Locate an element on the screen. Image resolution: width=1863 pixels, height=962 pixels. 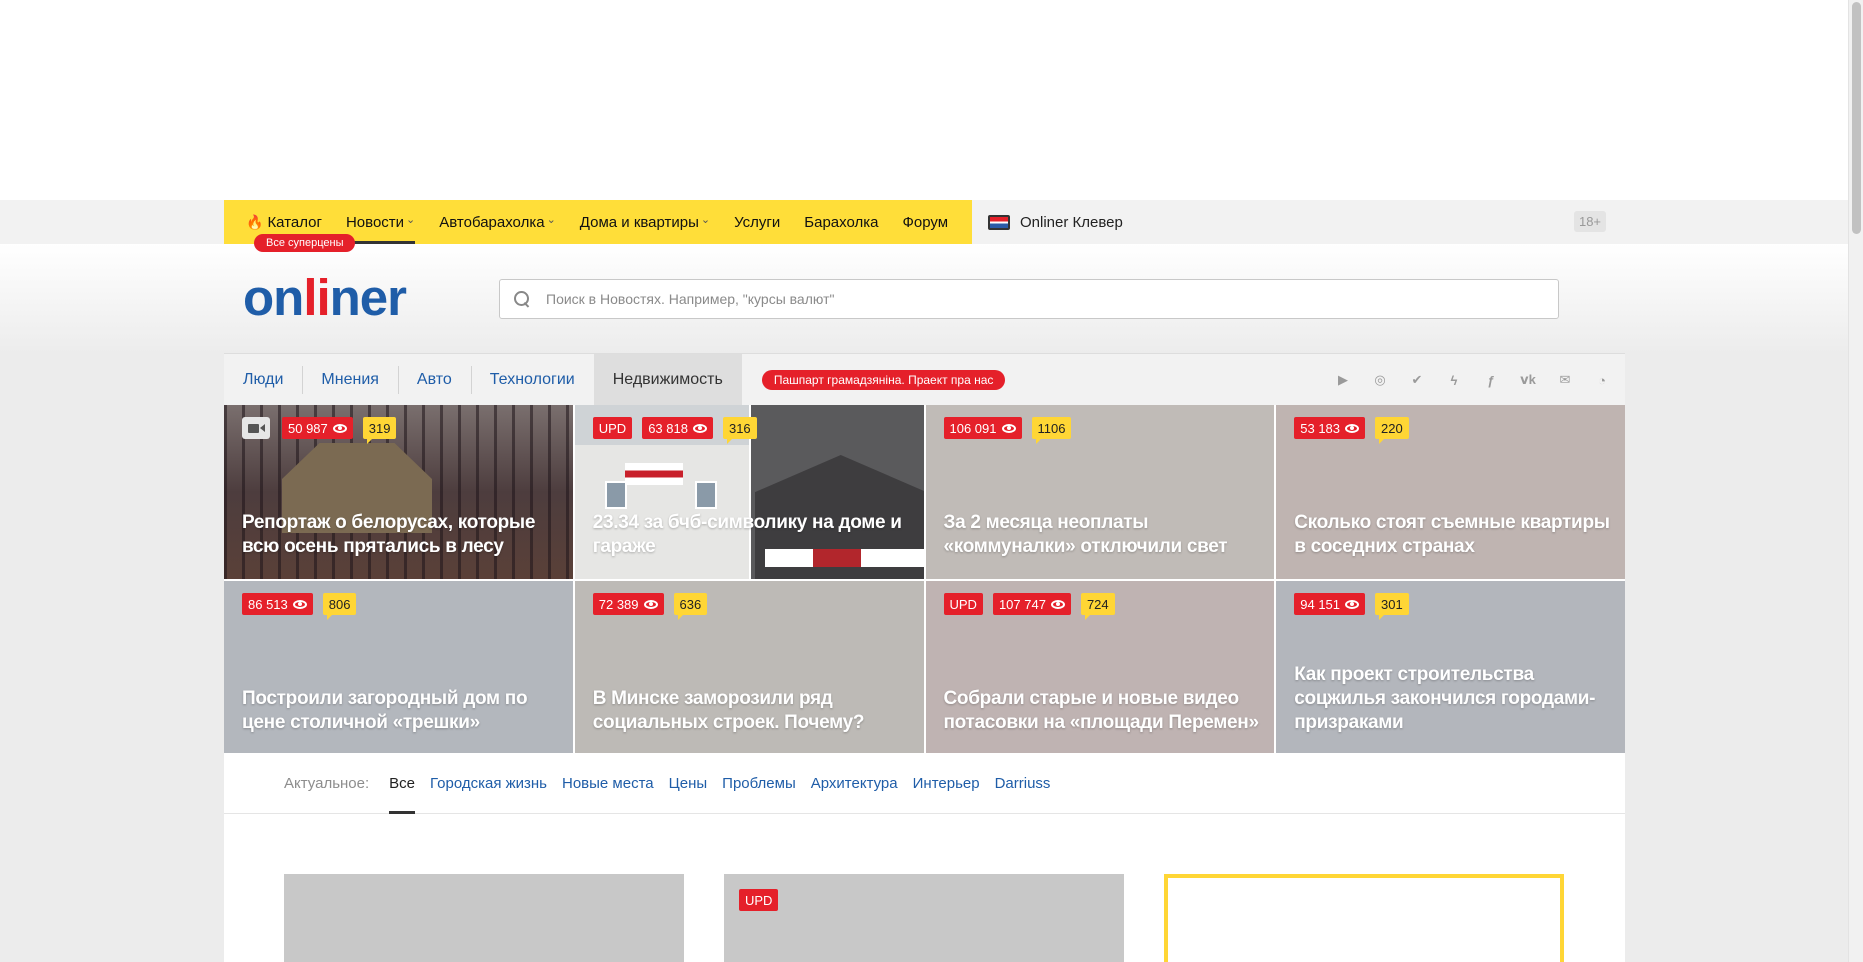
odnoklassniki-icon: ϟ is located at coordinates (1454, 380).